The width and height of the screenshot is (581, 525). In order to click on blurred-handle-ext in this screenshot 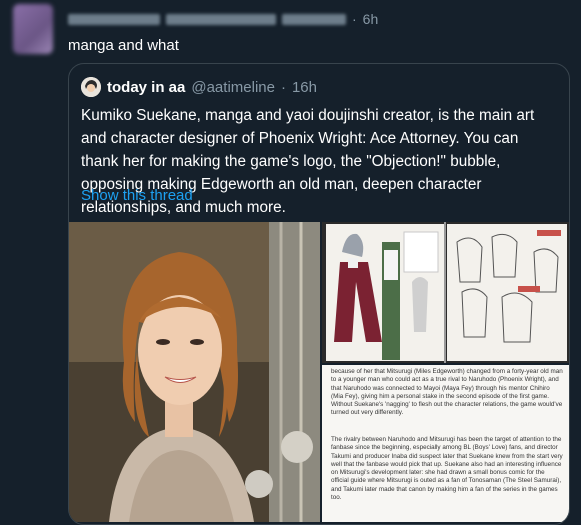, I will do `click(314, 19)`.